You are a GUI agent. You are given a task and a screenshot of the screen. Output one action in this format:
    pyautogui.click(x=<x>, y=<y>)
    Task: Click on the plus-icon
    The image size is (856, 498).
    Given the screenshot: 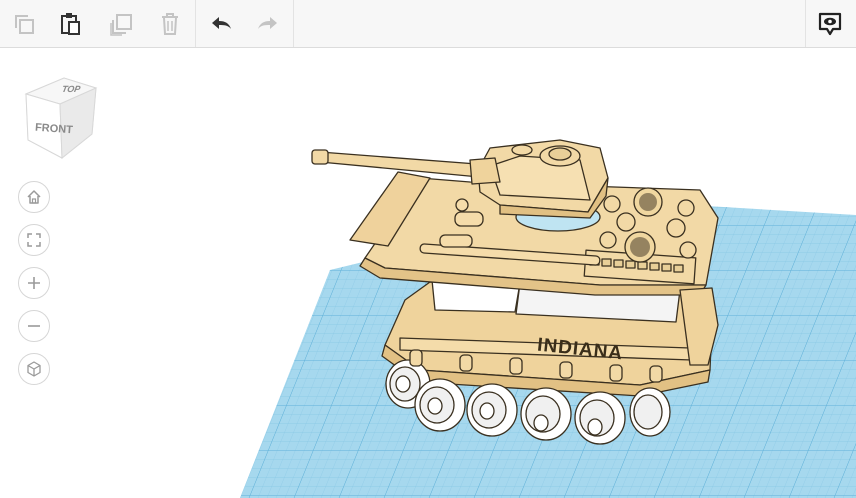 What is the action you would take?
    pyautogui.click(x=34, y=283)
    